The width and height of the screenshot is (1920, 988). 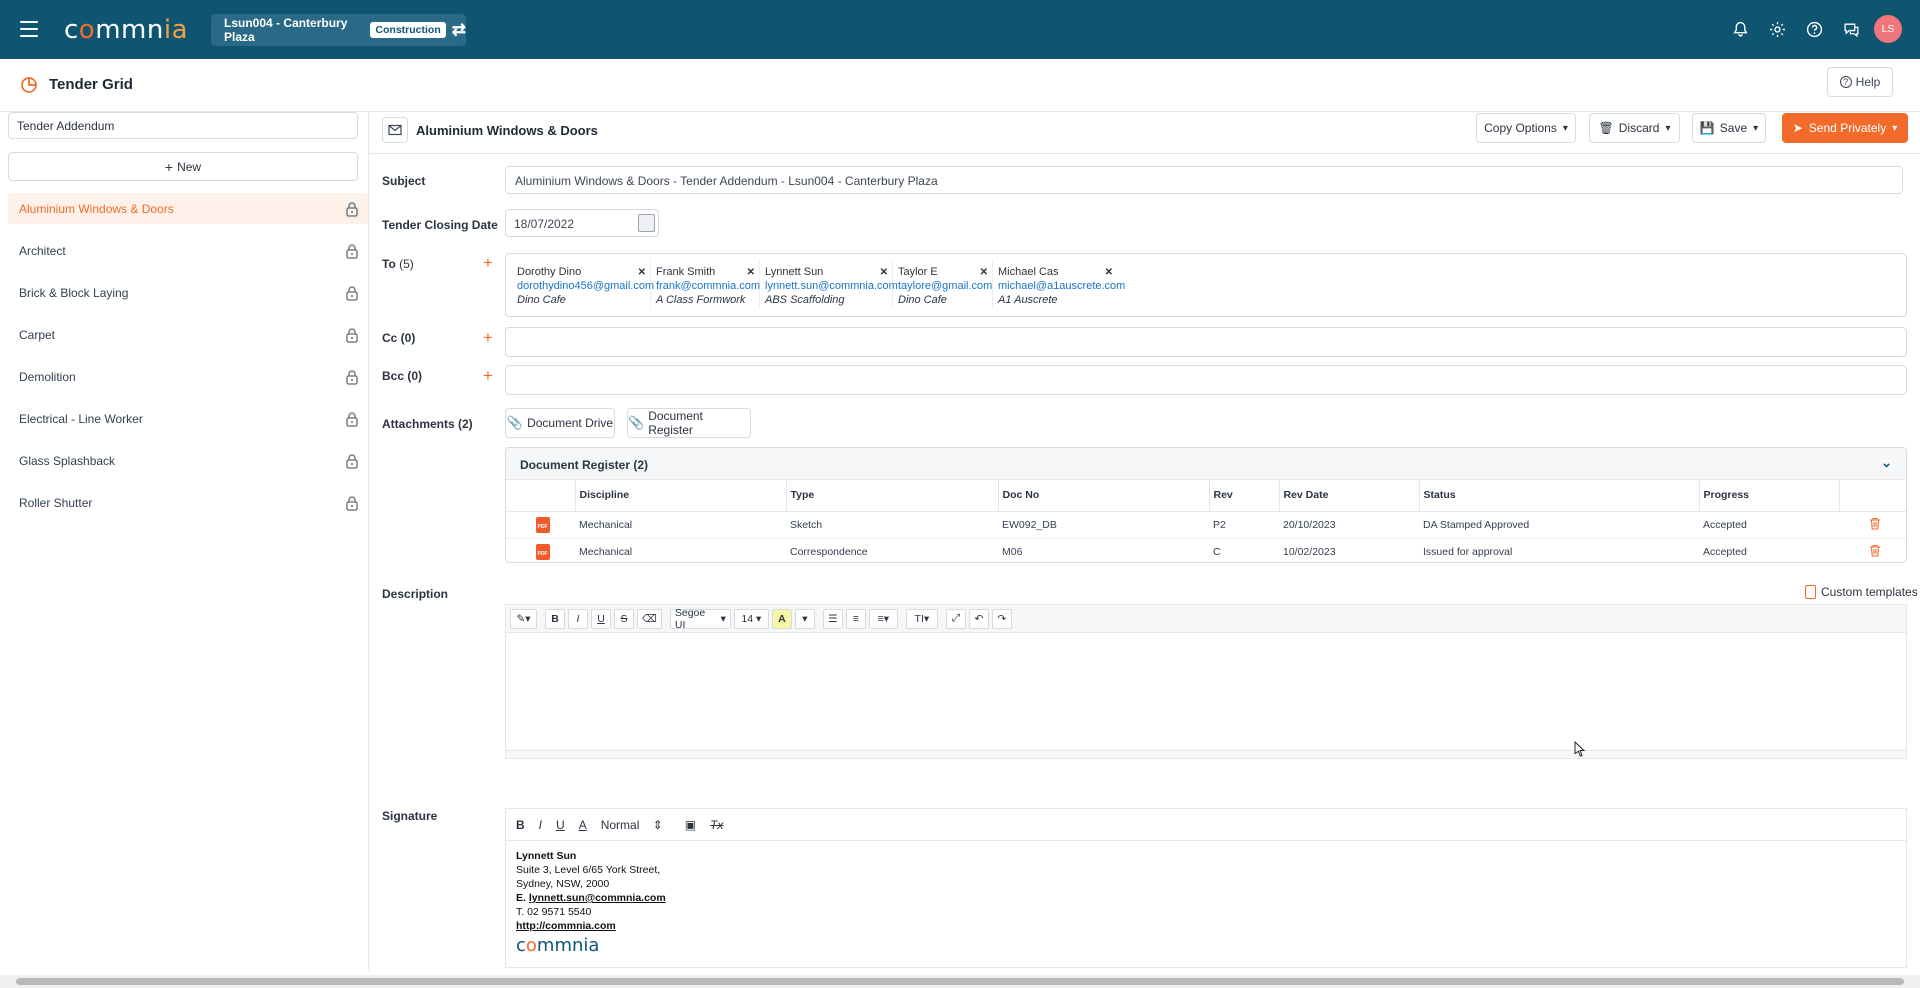 What do you see at coordinates (1001, 618) in the screenshot?
I see `redo-icon: ↷` at bounding box center [1001, 618].